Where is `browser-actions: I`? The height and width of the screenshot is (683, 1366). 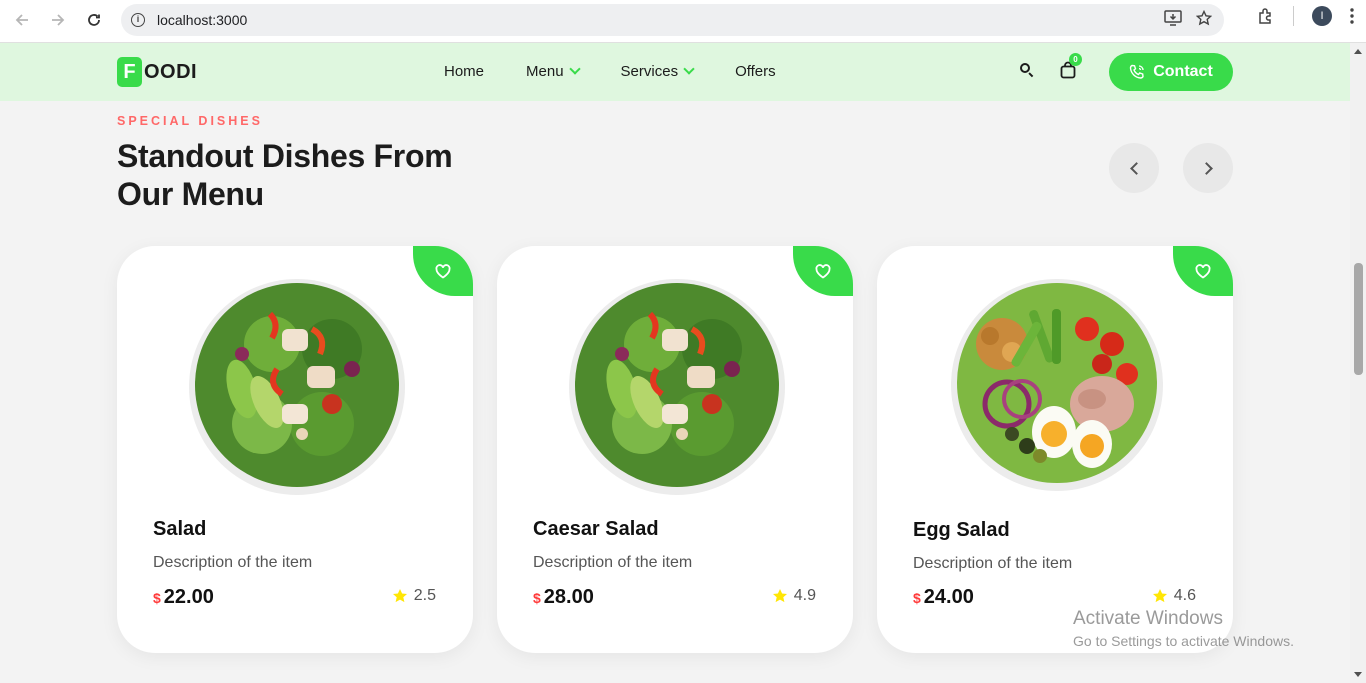 browser-actions: I is located at coordinates (1305, 16).